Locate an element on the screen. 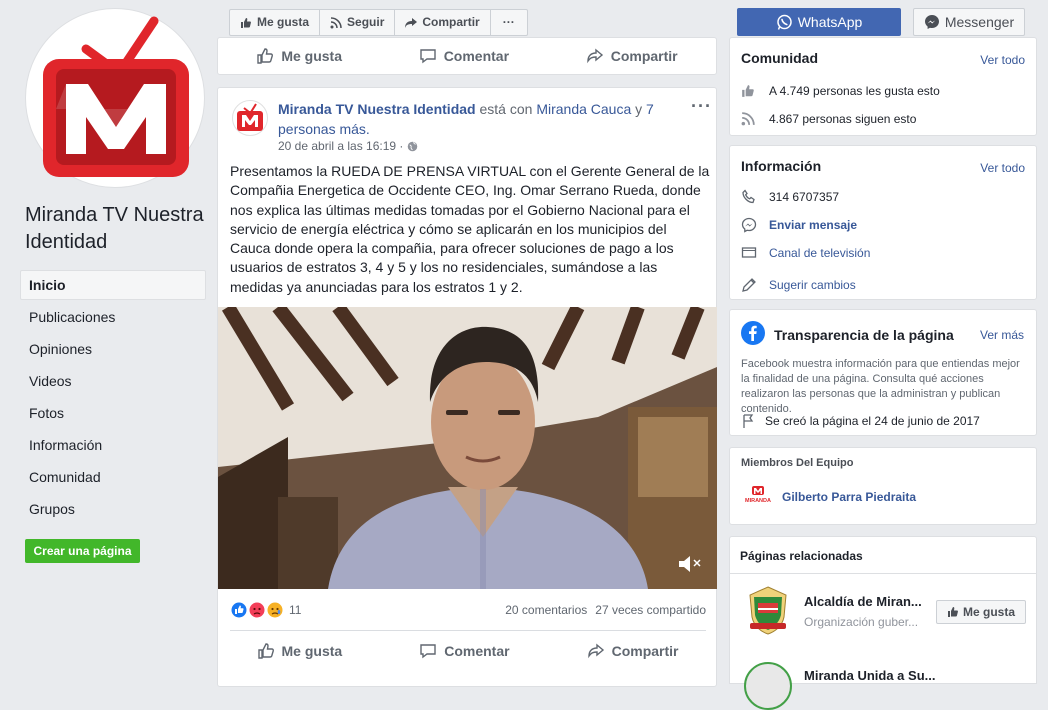 This screenshot has height=710, width=1048. previous-post-actions: Me gusta Comentar Compartir is located at coordinates (467, 56).